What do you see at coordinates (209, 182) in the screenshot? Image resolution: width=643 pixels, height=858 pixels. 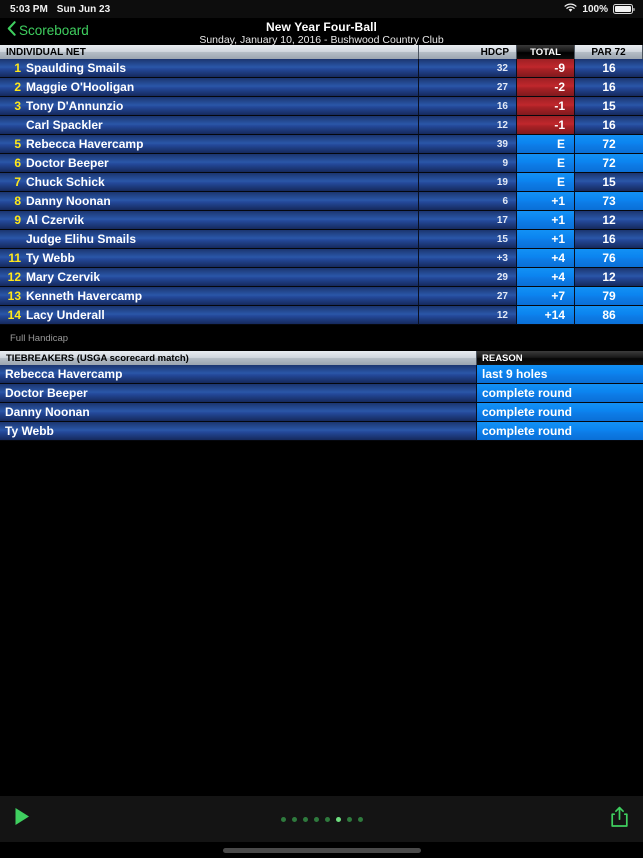 I see `player-name-cell: 7 Chuck Schick` at bounding box center [209, 182].